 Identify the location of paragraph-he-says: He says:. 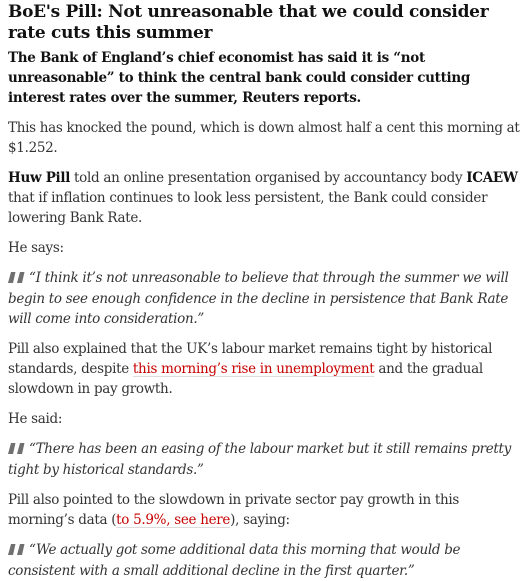
(36, 248).